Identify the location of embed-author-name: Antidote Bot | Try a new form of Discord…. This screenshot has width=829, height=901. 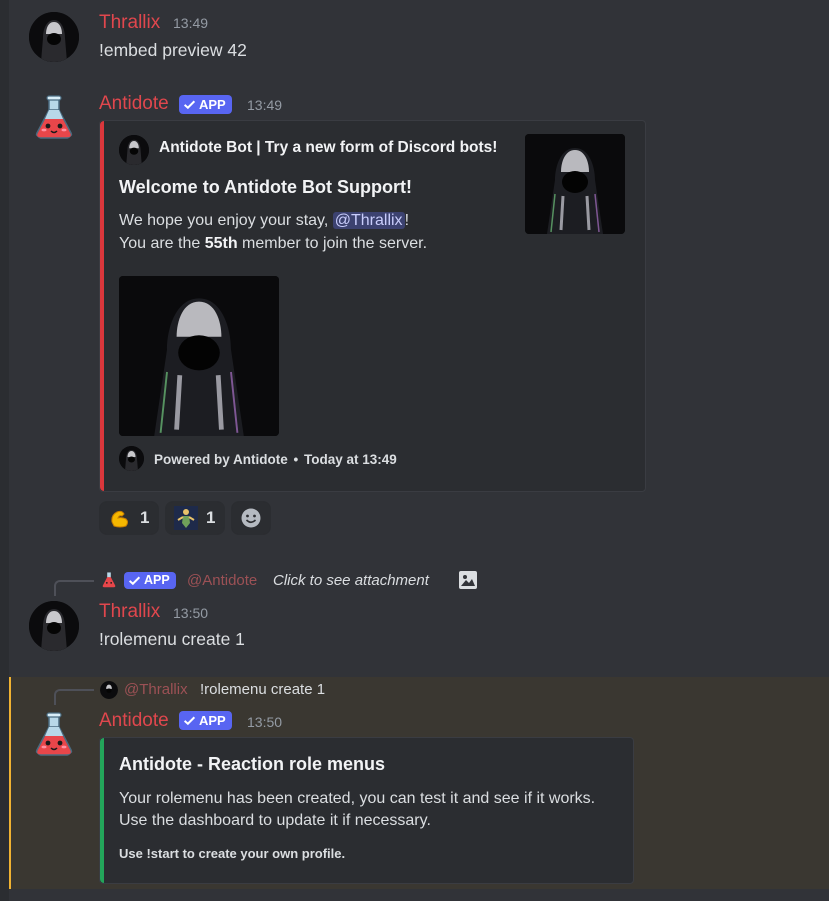
(328, 148).